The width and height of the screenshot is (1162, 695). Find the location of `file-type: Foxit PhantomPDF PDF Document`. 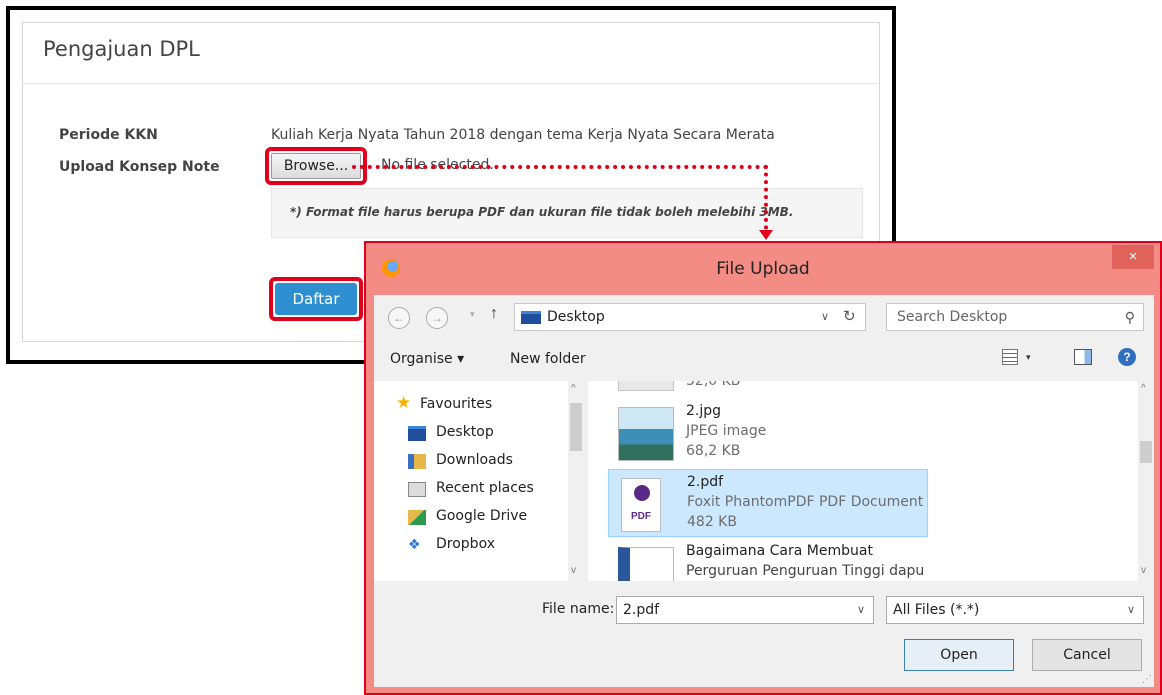

file-type: Foxit PhantomPDF PDF Document is located at coordinates (805, 502).